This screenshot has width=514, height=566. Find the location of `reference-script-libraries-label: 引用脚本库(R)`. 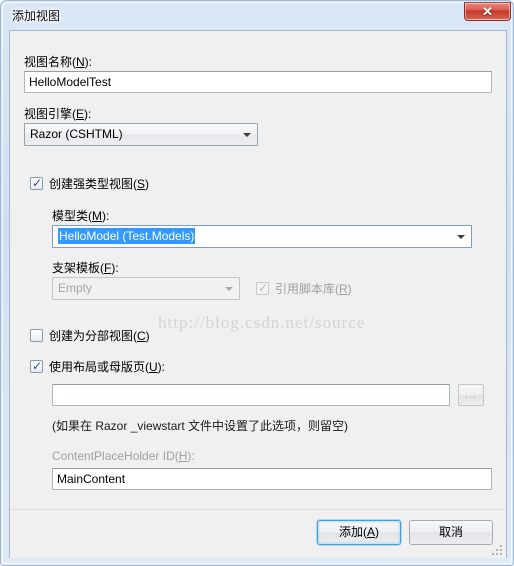

reference-script-libraries-label: 引用脚本库(R) is located at coordinates (313, 289).